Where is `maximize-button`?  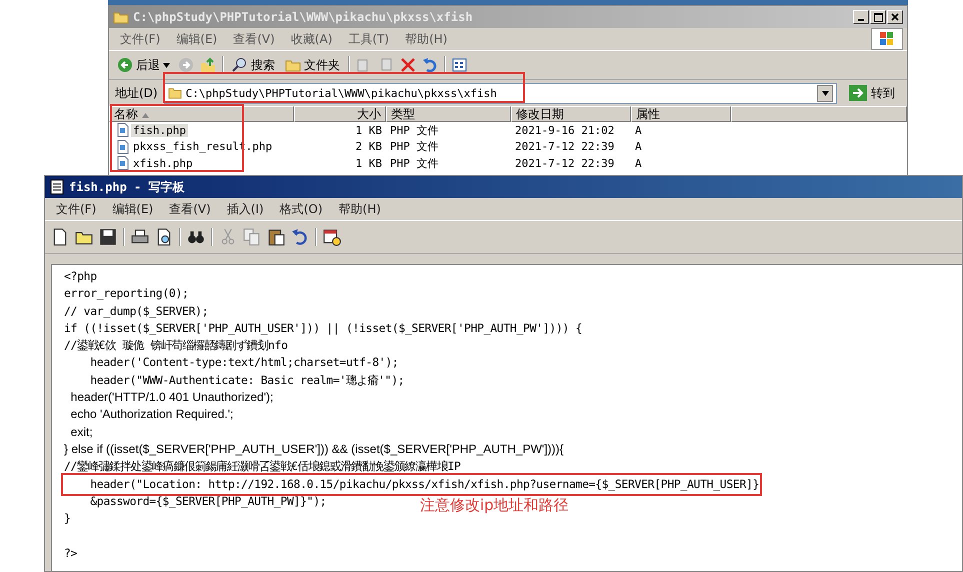 maximize-button is located at coordinates (878, 17).